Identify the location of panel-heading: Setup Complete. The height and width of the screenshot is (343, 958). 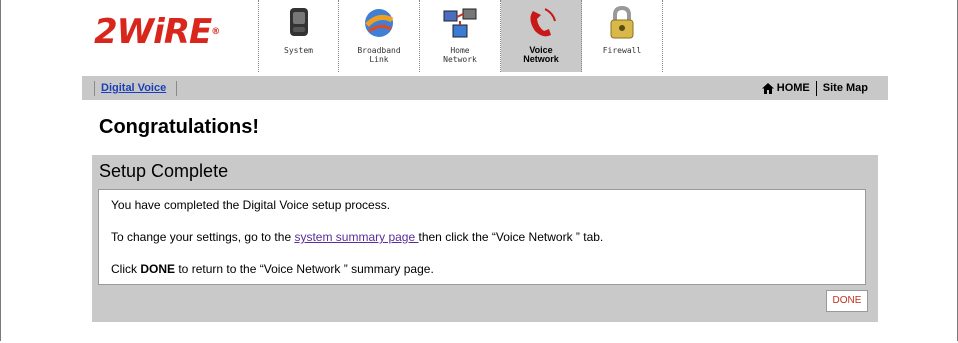
(164, 171).